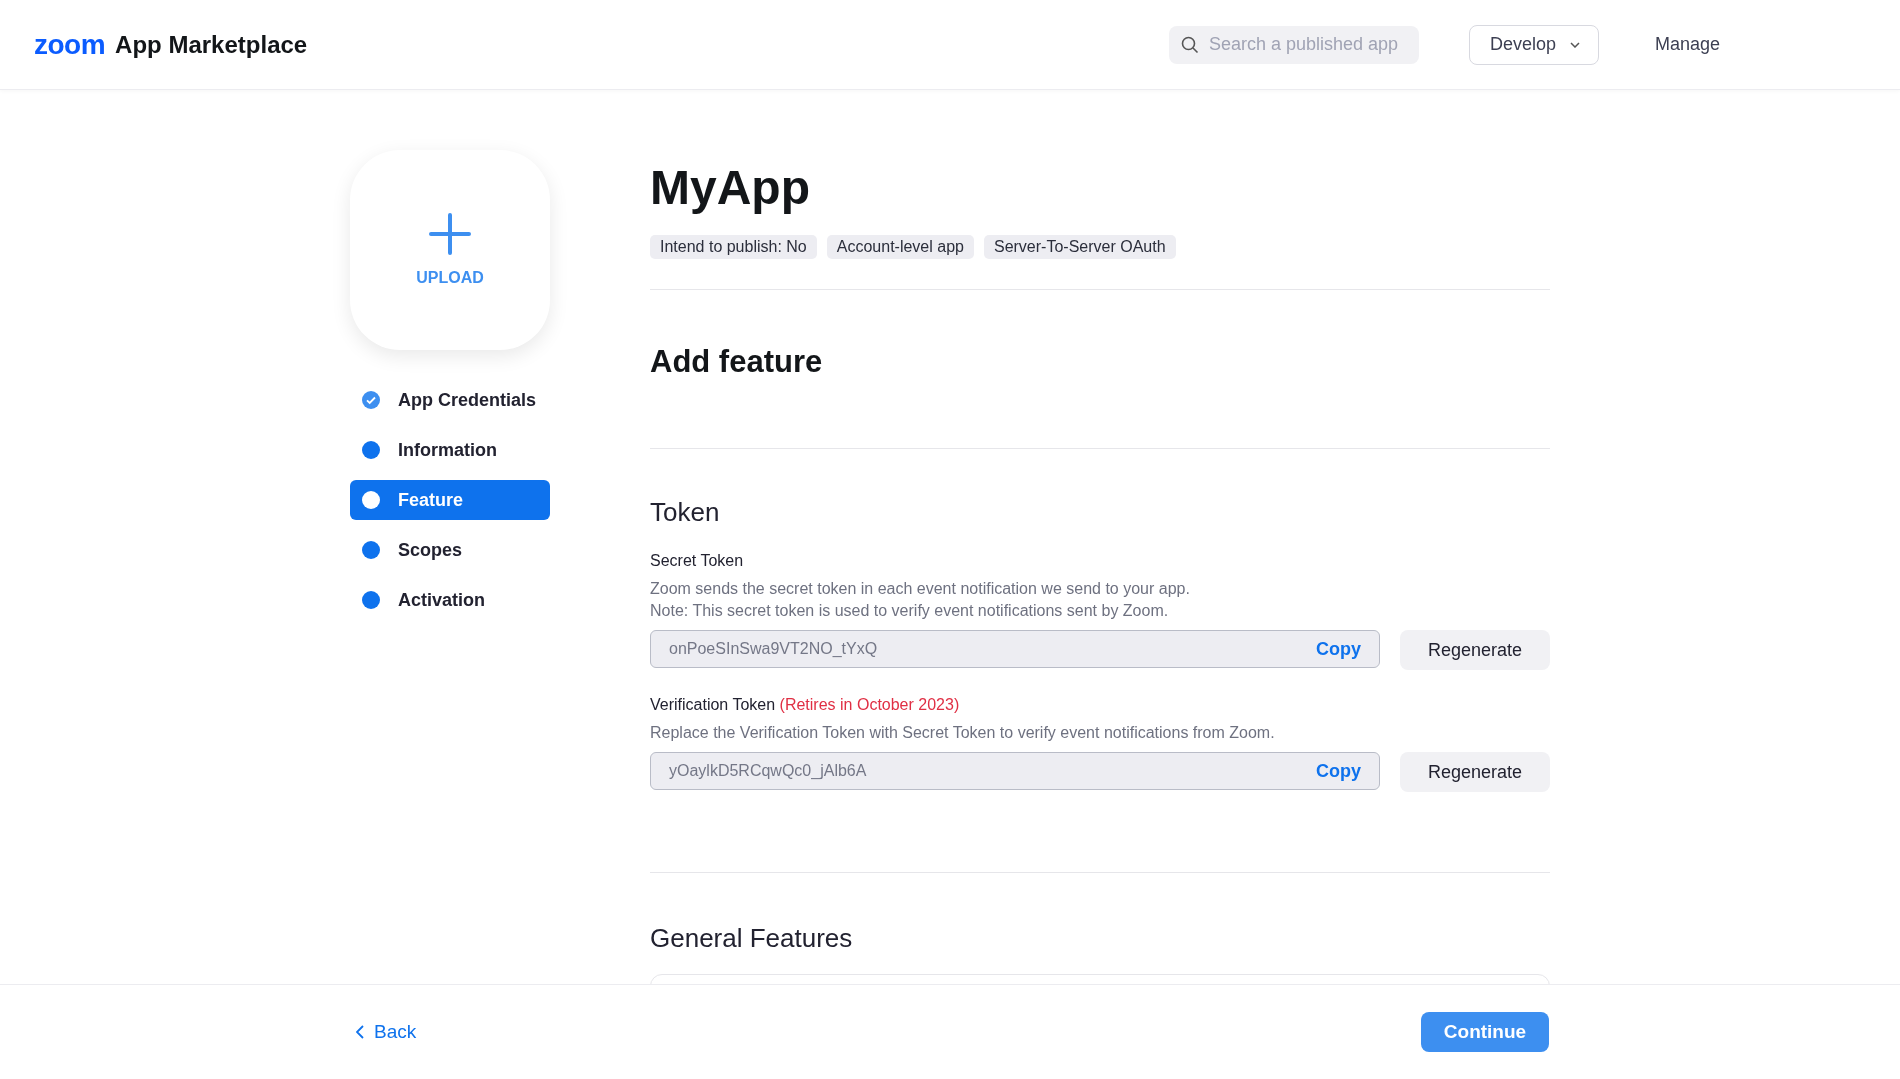  Describe the element at coordinates (685, 512) in the screenshot. I see `token-heading: Token` at that location.